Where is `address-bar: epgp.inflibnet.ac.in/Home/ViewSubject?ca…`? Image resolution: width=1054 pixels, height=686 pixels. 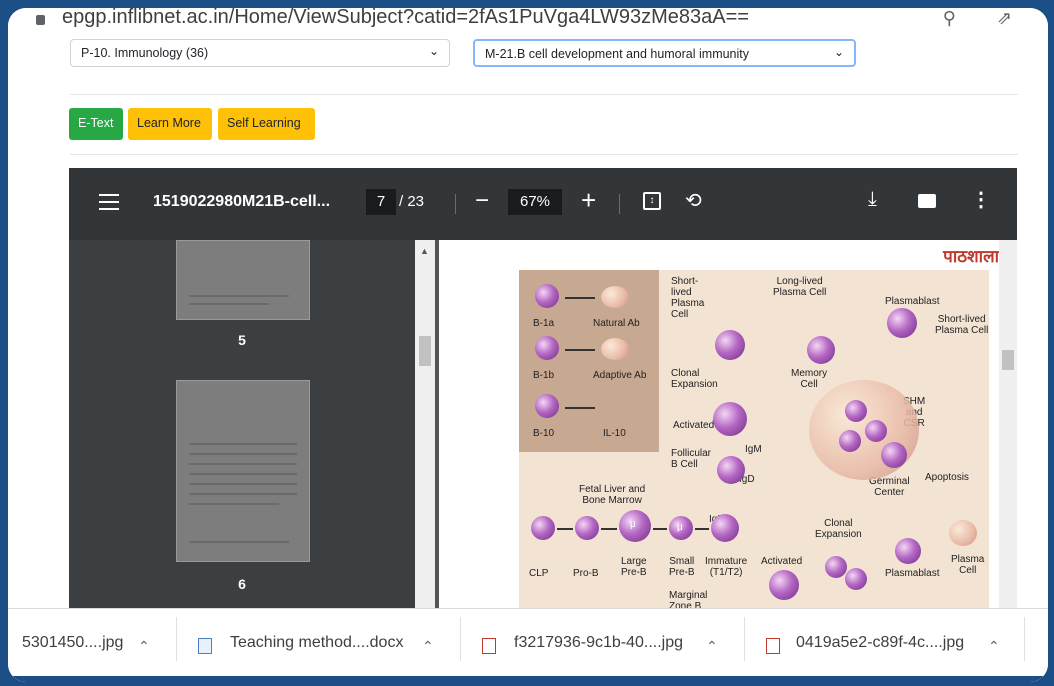 address-bar: epgp.inflibnet.ac.in/Home/ViewSubject?ca… is located at coordinates (528, 21).